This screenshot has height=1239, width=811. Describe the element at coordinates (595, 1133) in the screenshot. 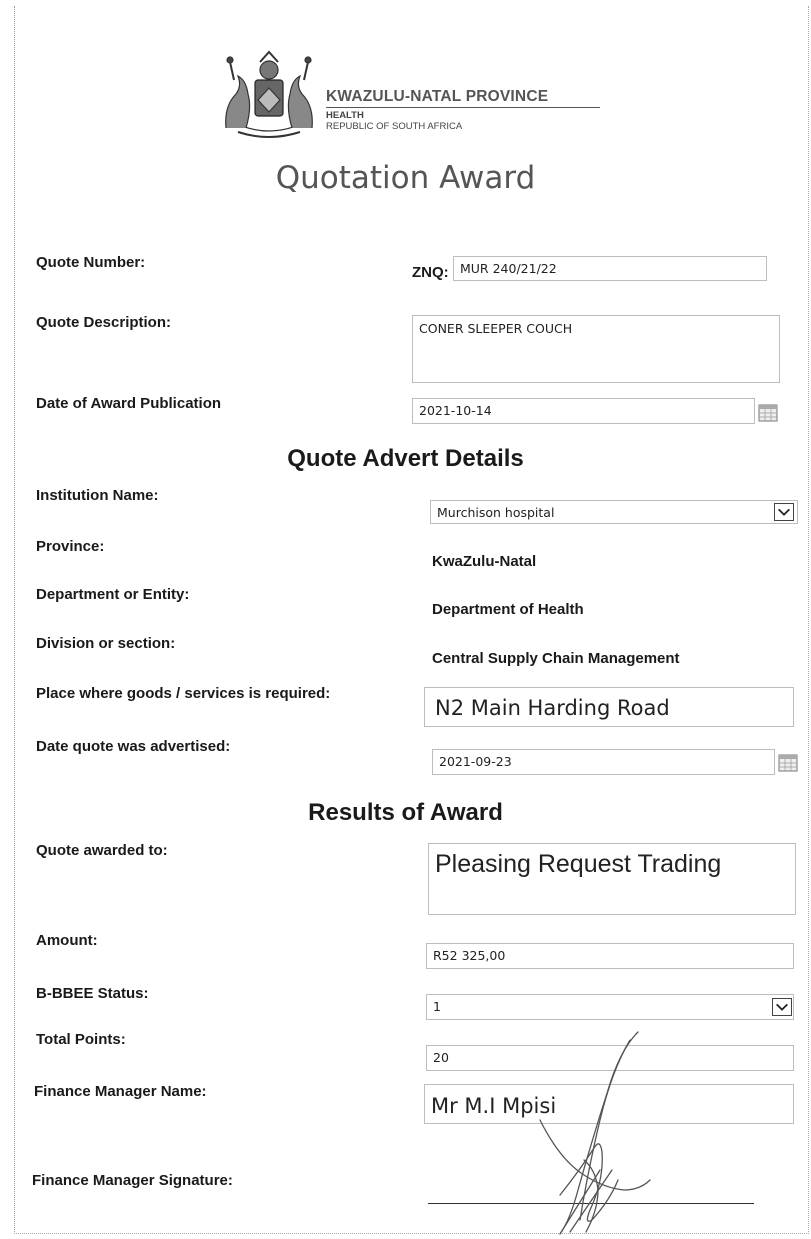

I see `handwritten-signature` at that location.